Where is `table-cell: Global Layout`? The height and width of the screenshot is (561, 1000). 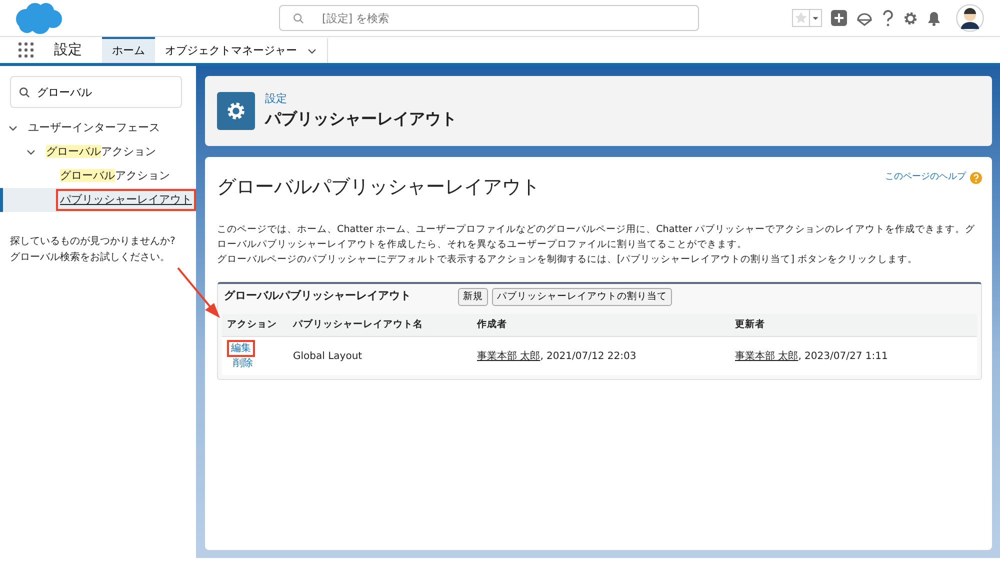
table-cell: Global Layout is located at coordinates (380, 356).